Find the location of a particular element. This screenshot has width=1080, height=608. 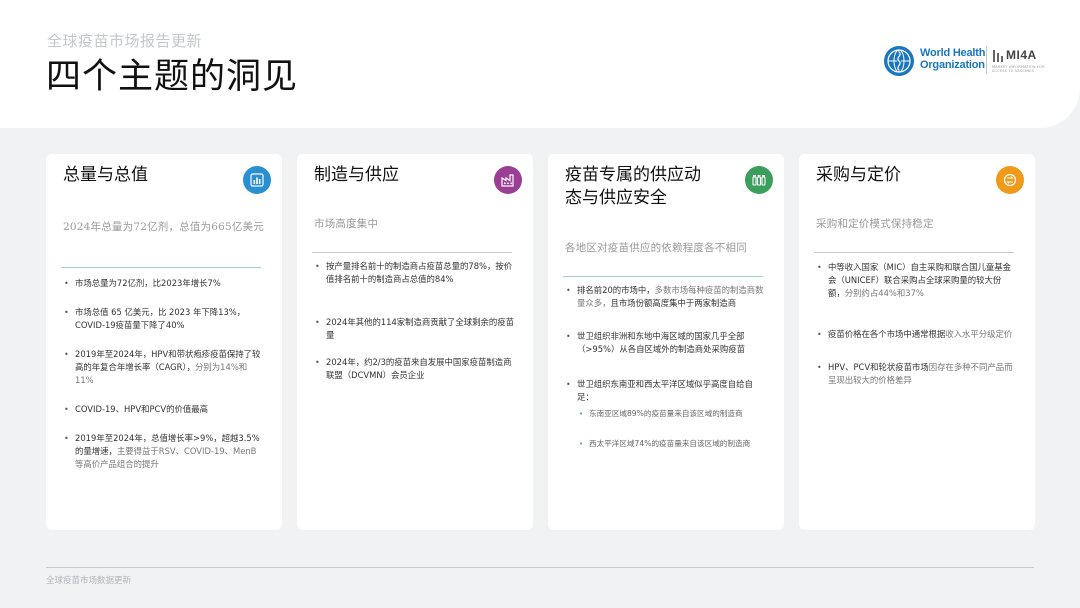

who-emblem-icon is located at coordinates (899, 61).